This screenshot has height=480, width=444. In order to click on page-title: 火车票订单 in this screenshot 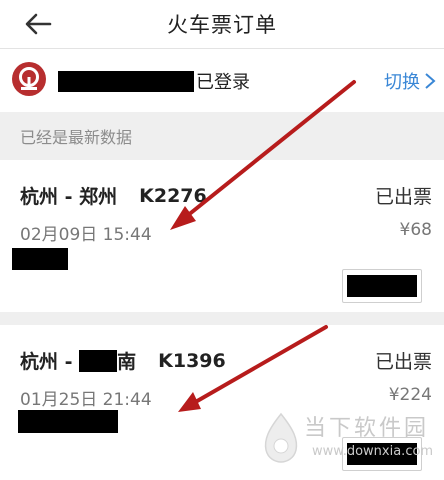, I will do `click(222, 25)`.